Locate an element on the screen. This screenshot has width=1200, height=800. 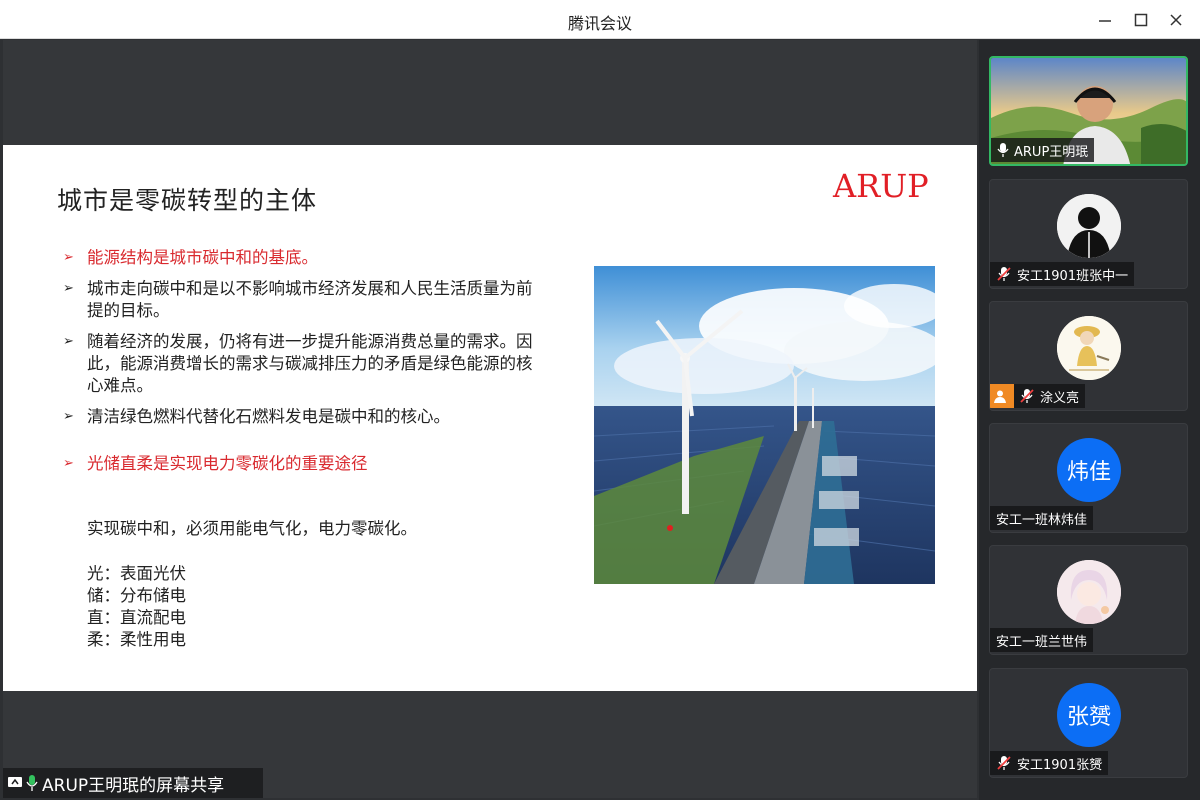
summary-text: 实现碳中和，必须用能电气化，电力零碳化。 is located at coordinates (252, 528).